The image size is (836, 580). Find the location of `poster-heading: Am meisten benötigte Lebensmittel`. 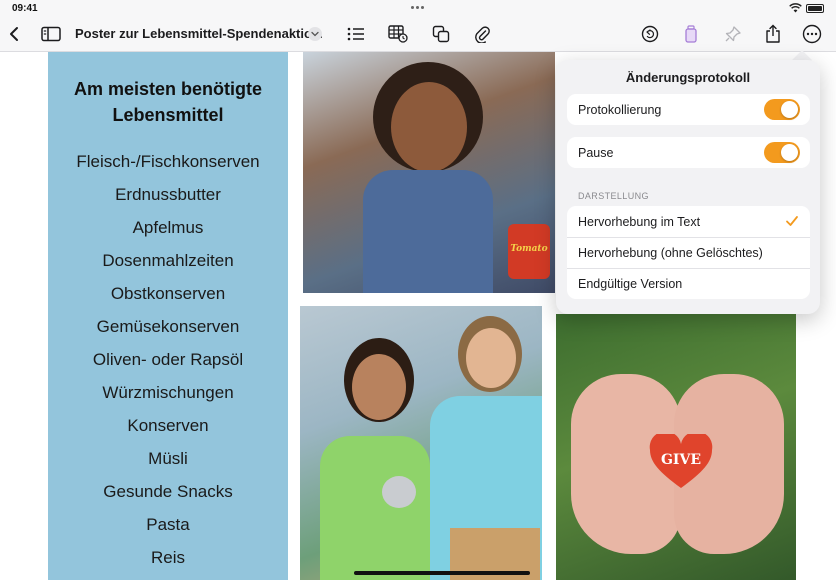

poster-heading: Am meisten benötigte Lebensmittel is located at coordinates (168, 102).